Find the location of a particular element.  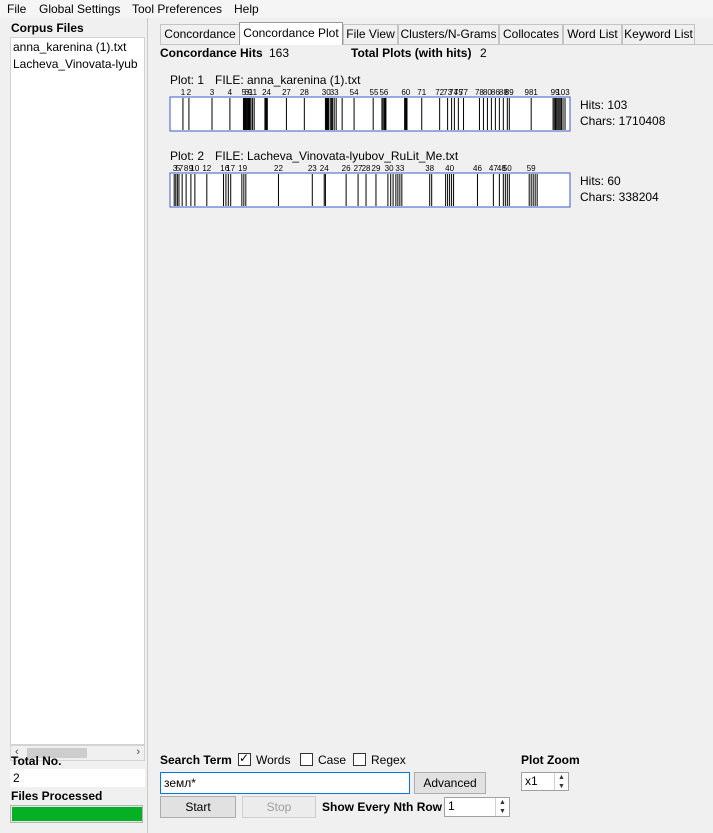

tab-clusters-ngrams: Clusters/N-Grams is located at coordinates (448, 34).